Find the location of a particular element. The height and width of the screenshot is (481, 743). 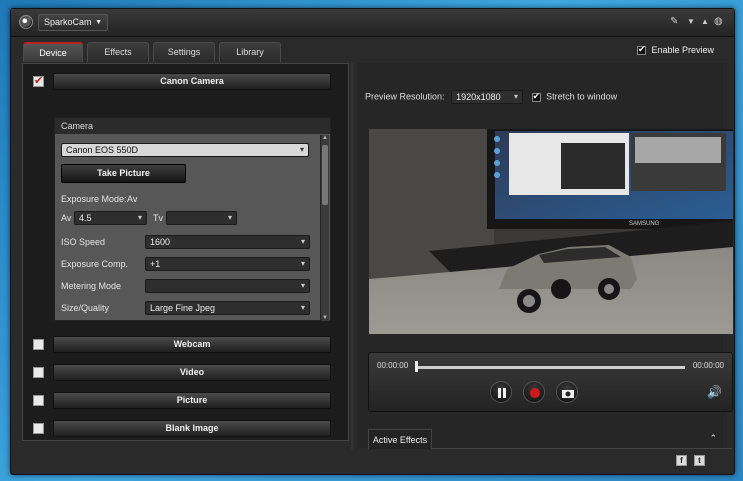

active-effects-tab: Active Effects is located at coordinates (400, 439).